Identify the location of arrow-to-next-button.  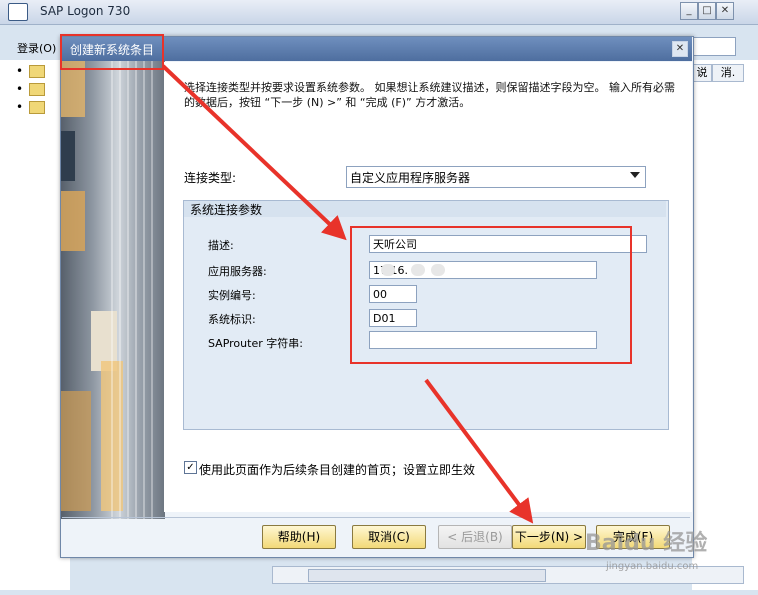
(479, 451).